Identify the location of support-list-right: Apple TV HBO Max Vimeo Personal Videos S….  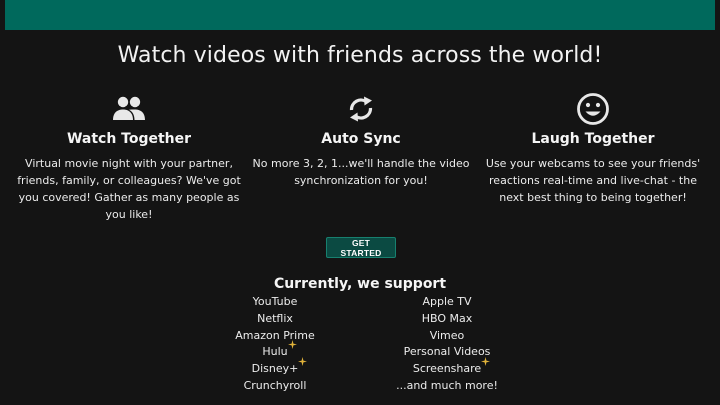
(447, 344).